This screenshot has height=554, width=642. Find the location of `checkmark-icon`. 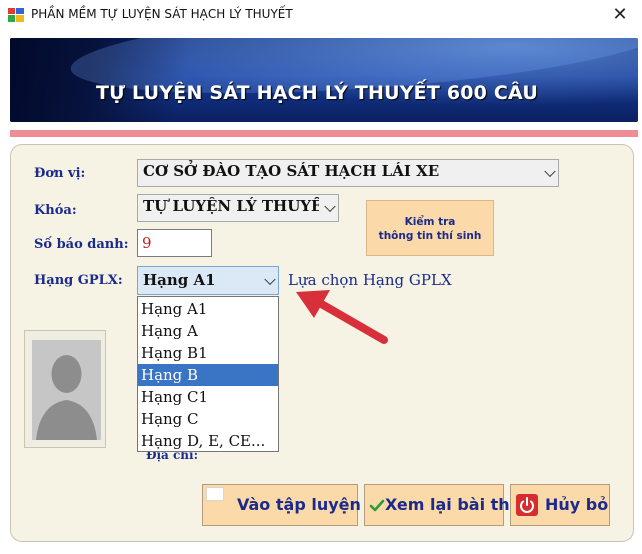

checkmark-icon is located at coordinates (377, 505).